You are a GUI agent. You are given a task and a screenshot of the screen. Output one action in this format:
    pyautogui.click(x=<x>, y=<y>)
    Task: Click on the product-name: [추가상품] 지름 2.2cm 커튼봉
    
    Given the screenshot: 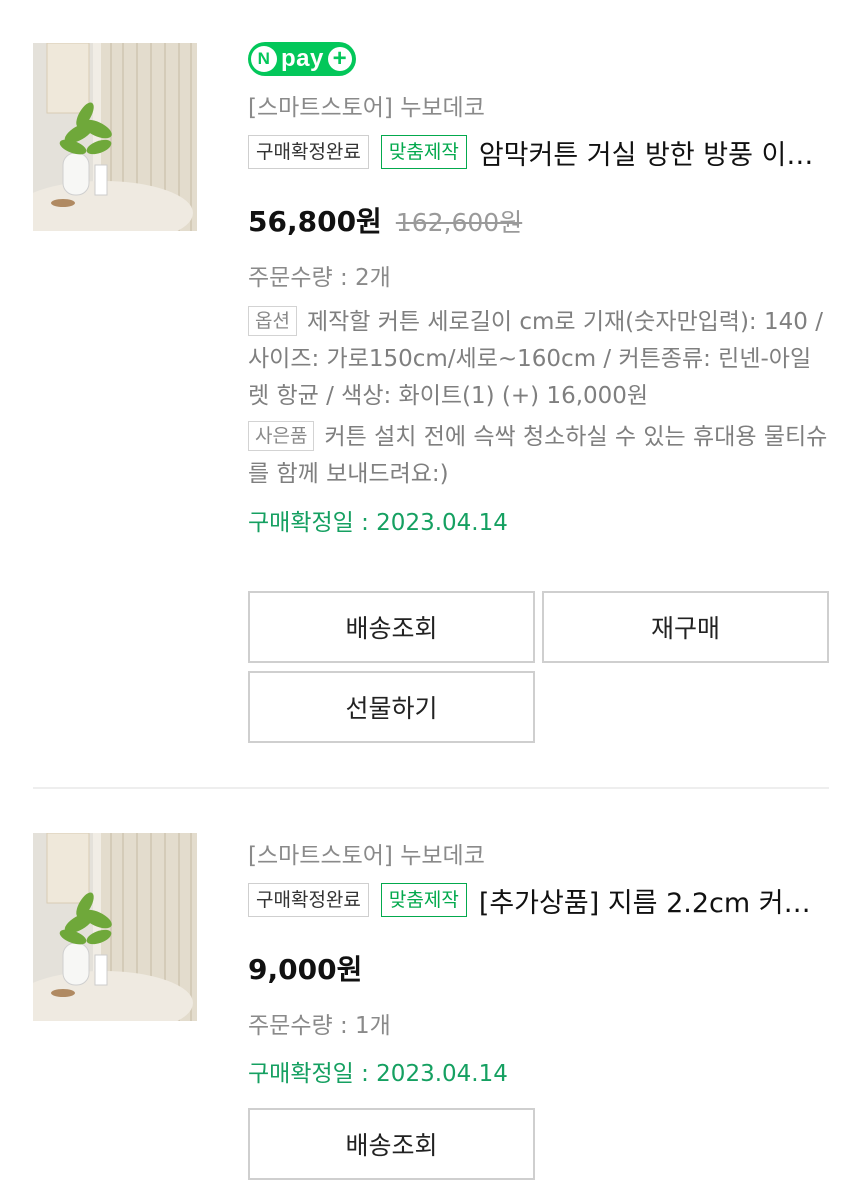 What is the action you would take?
    pyautogui.click(x=655, y=900)
    